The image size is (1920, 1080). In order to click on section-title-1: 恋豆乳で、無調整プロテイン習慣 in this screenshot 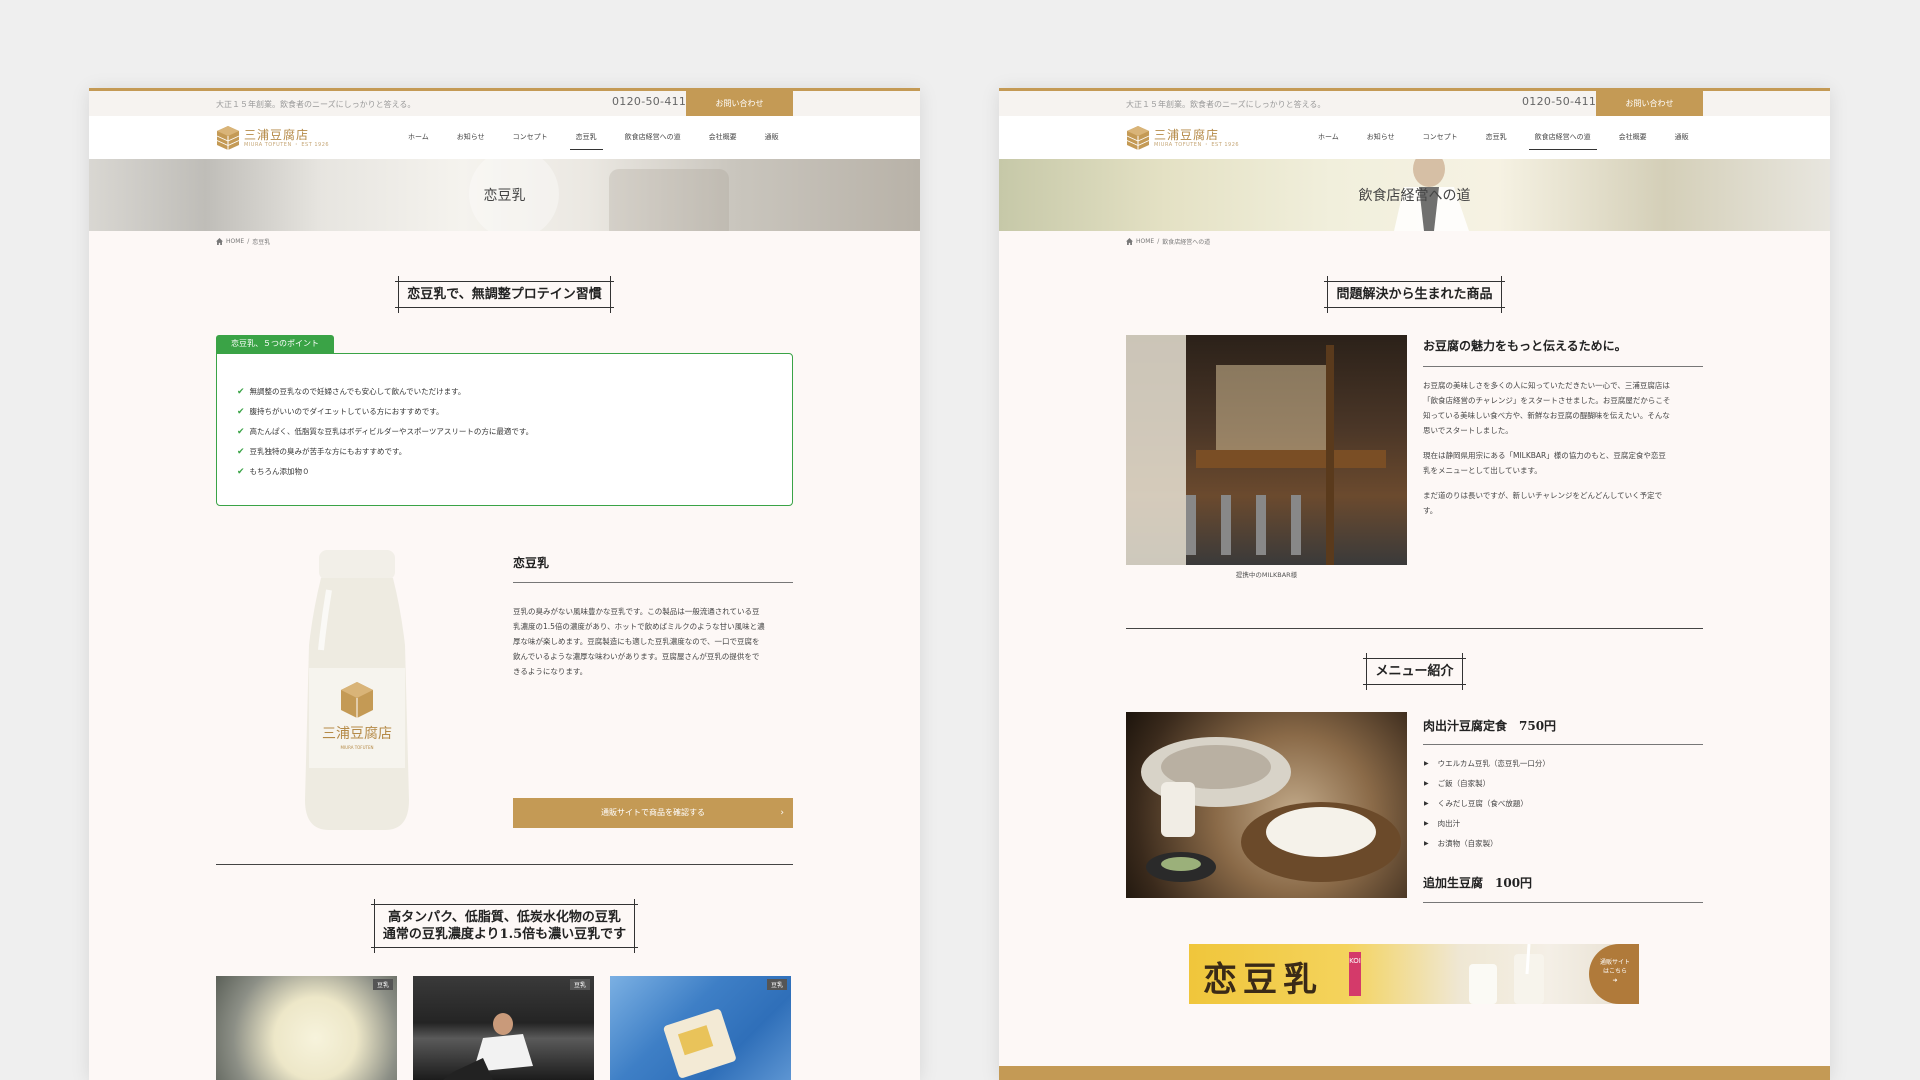, I will do `click(504, 294)`.